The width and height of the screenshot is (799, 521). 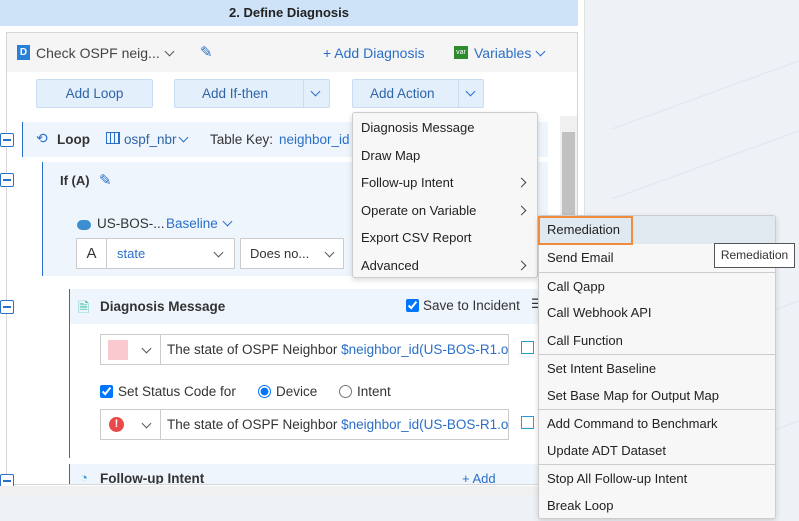 What do you see at coordinates (316, 139) in the screenshot?
I see `table-key-value: neighbor_id` at bounding box center [316, 139].